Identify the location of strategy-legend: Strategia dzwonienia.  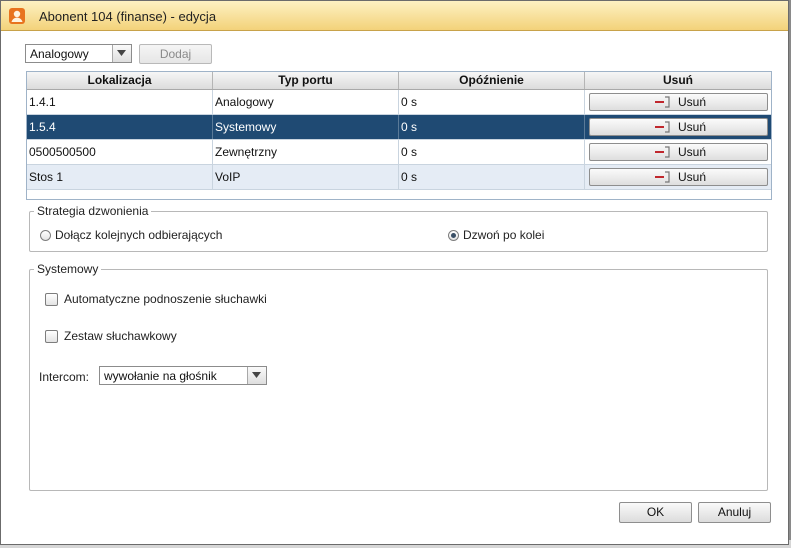
(93, 211).